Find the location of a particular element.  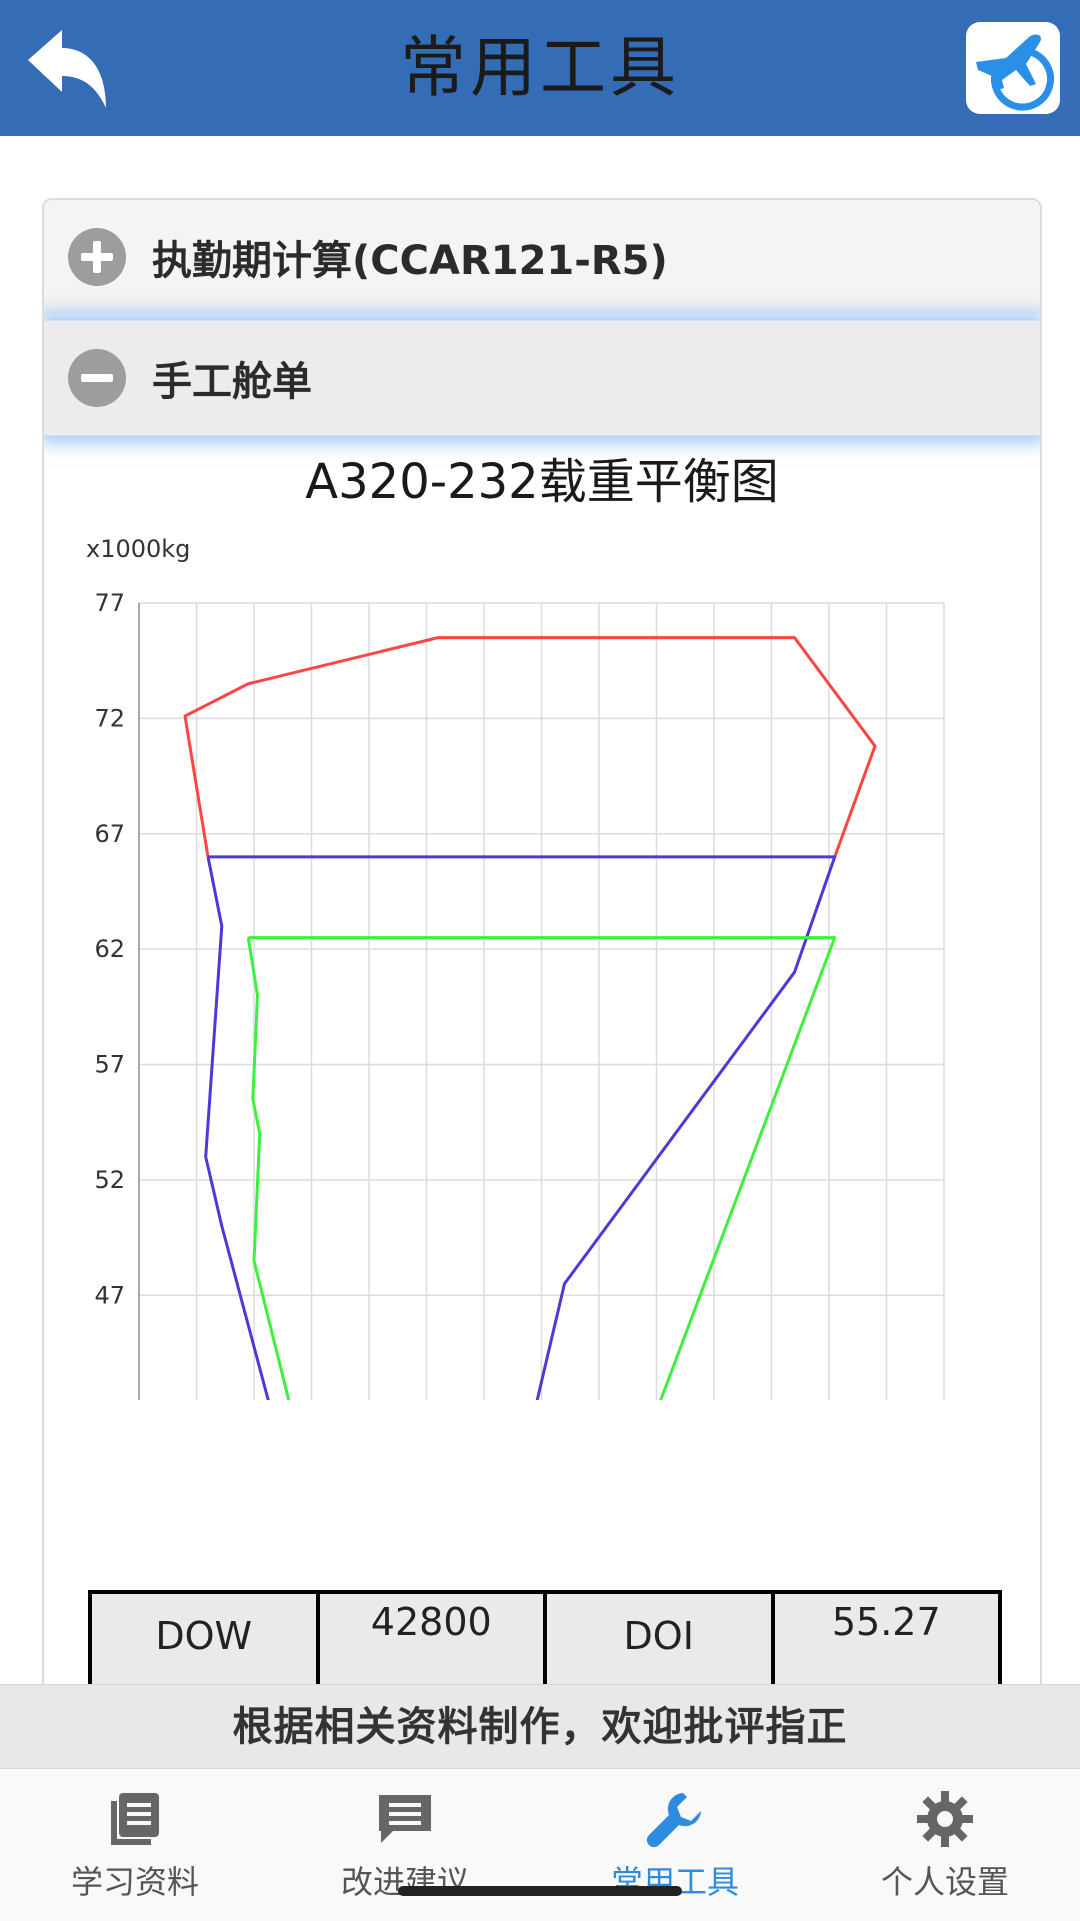

wrench-icon is located at coordinates (673, 1820).